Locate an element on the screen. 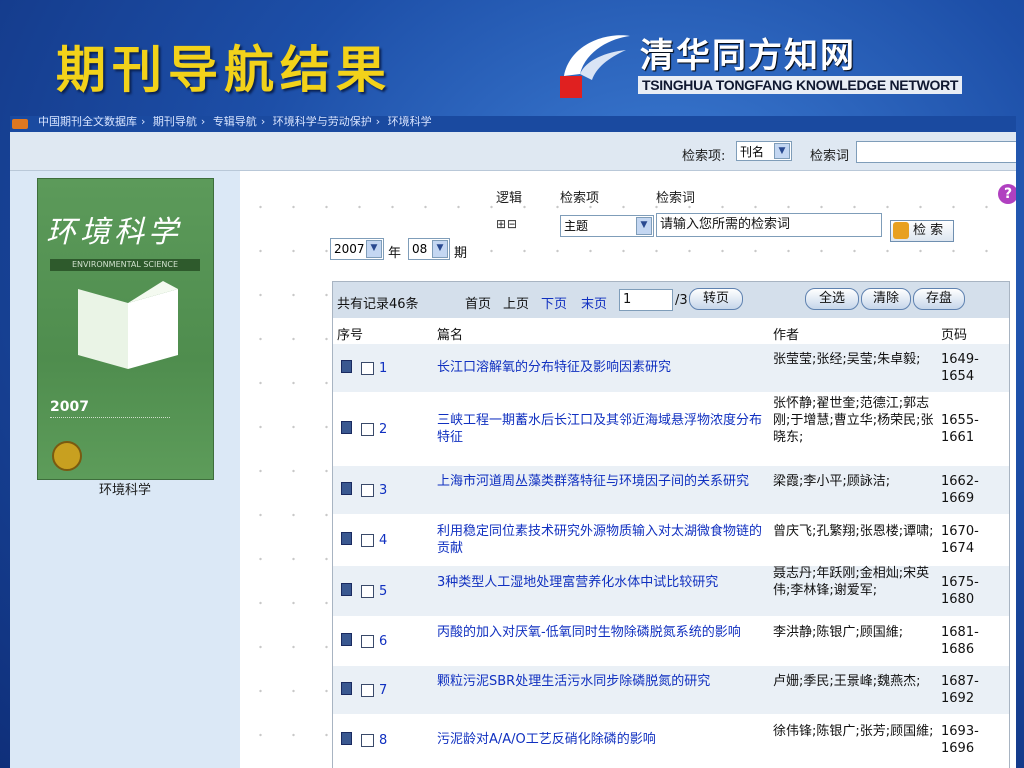 The height and width of the screenshot is (768, 1024). filter-field-value: 主题 is located at coordinates (576, 226).